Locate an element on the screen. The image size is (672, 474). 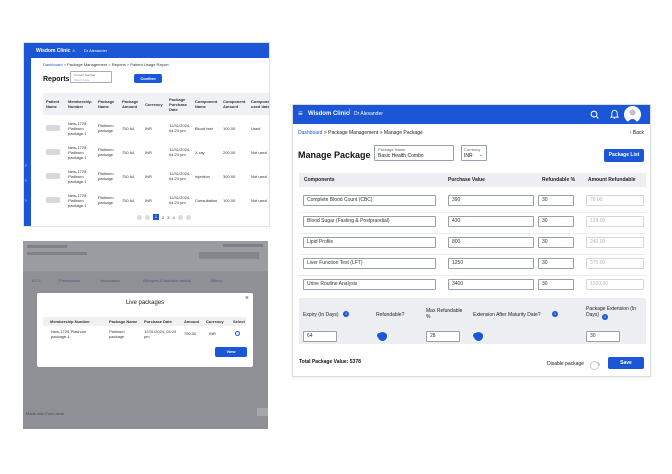
field-label: Package Name is located at coordinates (392, 149).